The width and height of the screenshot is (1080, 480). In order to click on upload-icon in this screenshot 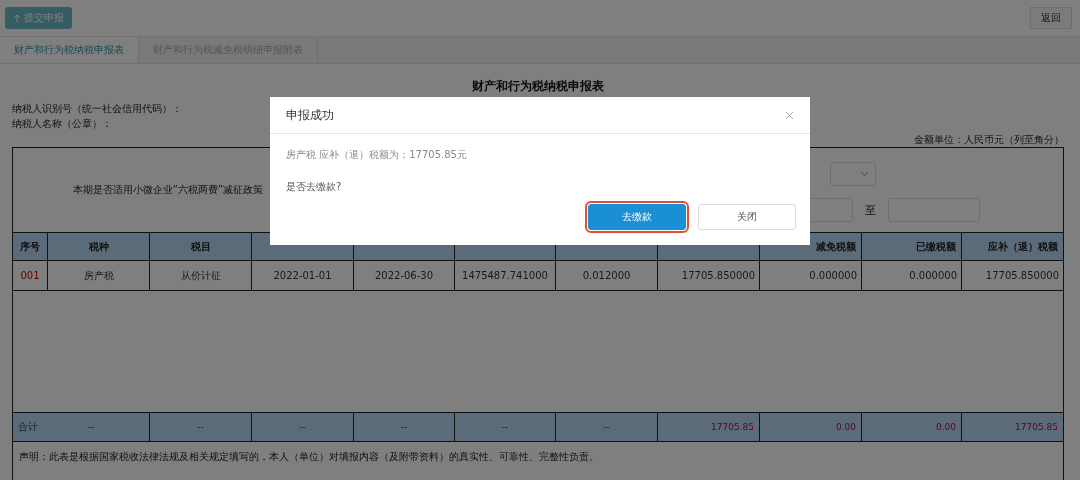, I will do `click(17, 18)`.